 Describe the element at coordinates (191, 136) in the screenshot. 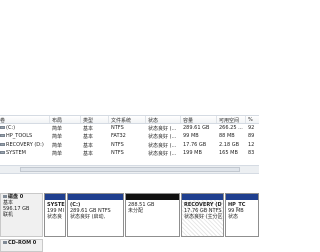

I see `cell-capacity: 99 MB` at that location.